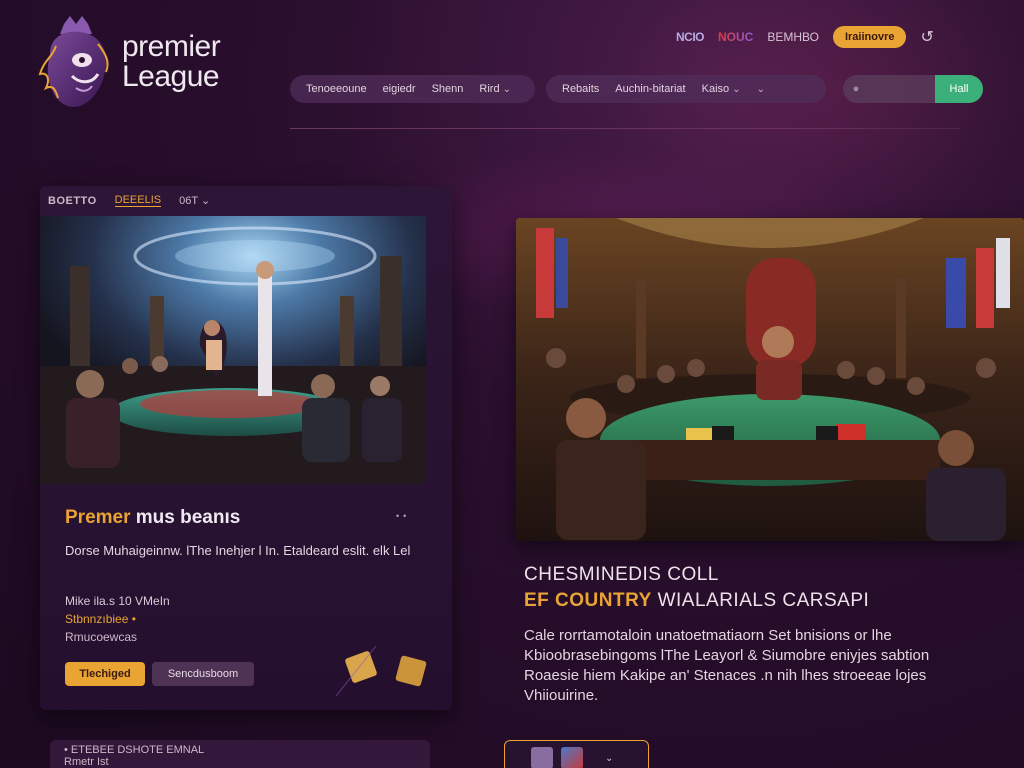 The width and height of the screenshot is (1024, 768). I want to click on tab-logo: BOETTO, so click(72, 201).